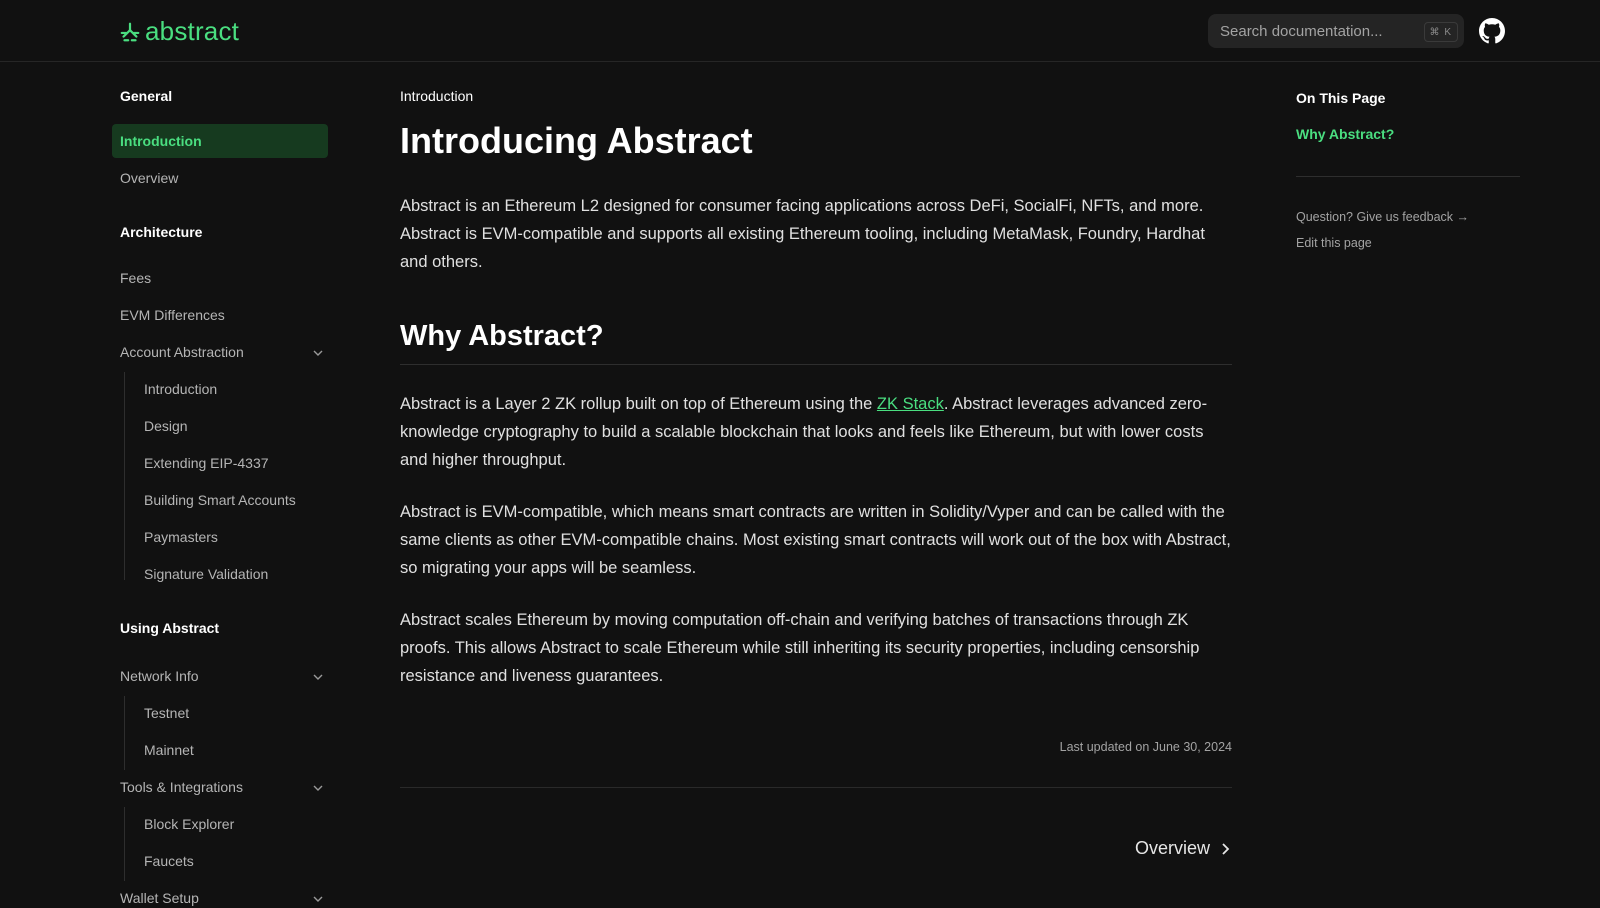 This screenshot has width=1600, height=908. I want to click on sidebar-group-architecture: Architecture, so click(161, 232).